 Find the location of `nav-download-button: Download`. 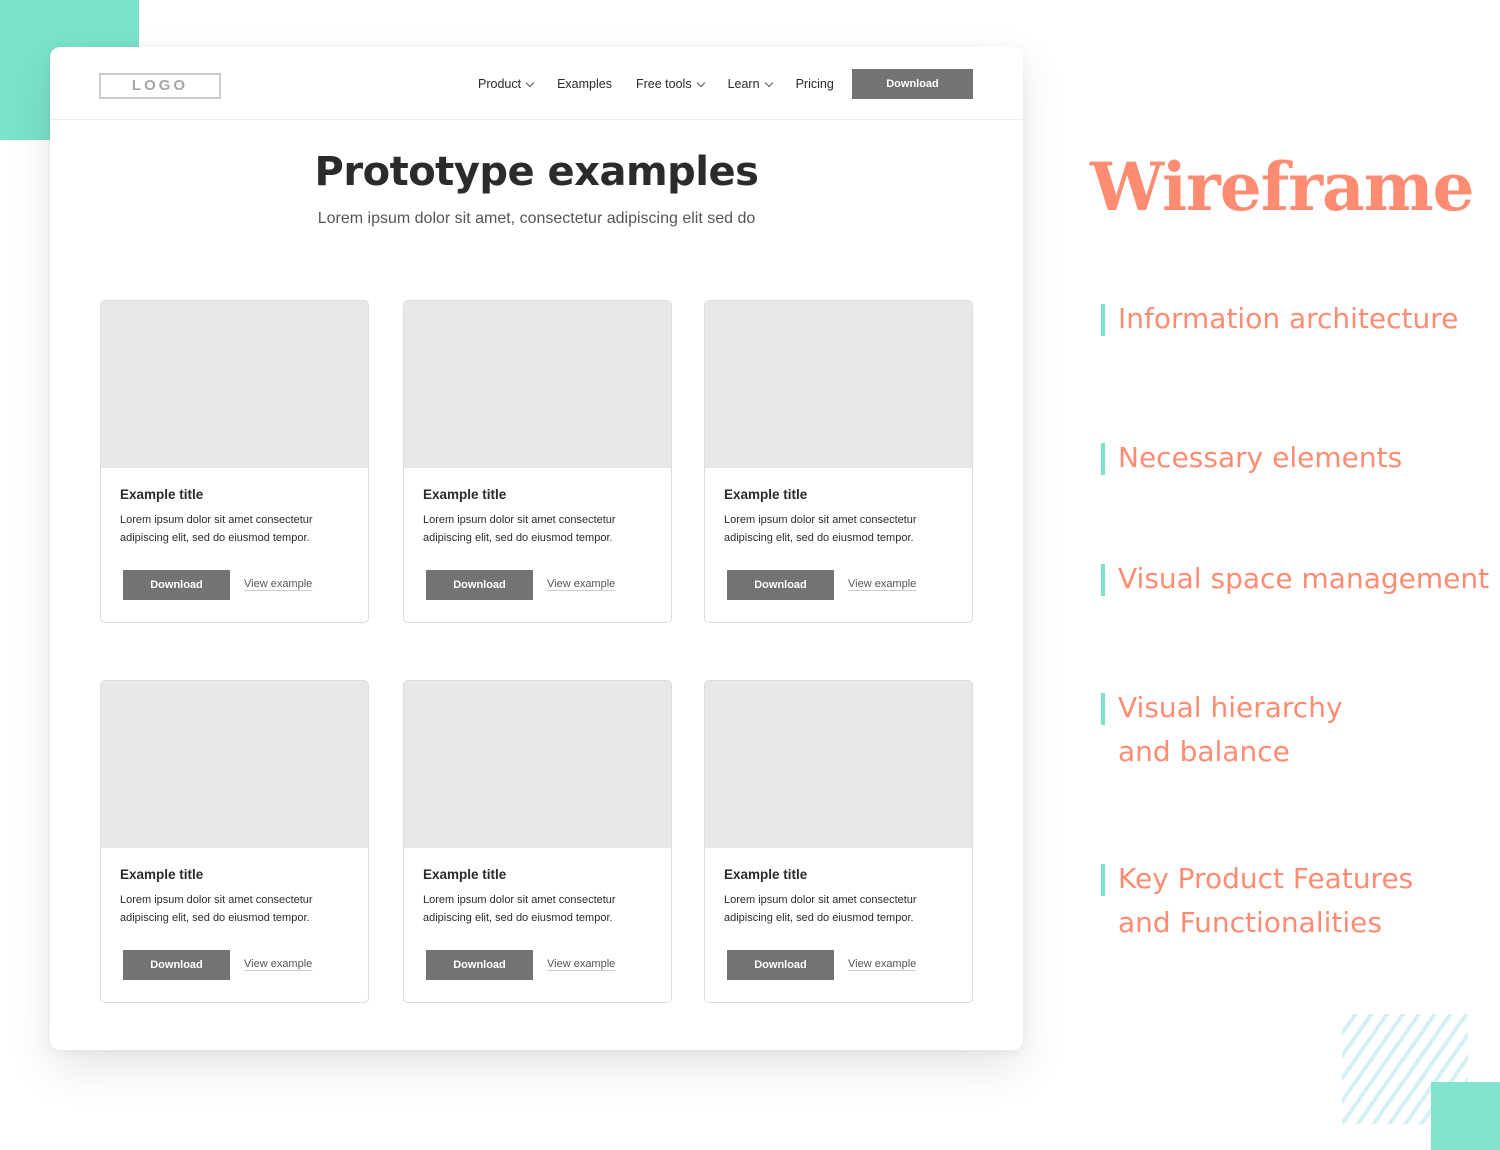

nav-download-button: Download is located at coordinates (912, 84).